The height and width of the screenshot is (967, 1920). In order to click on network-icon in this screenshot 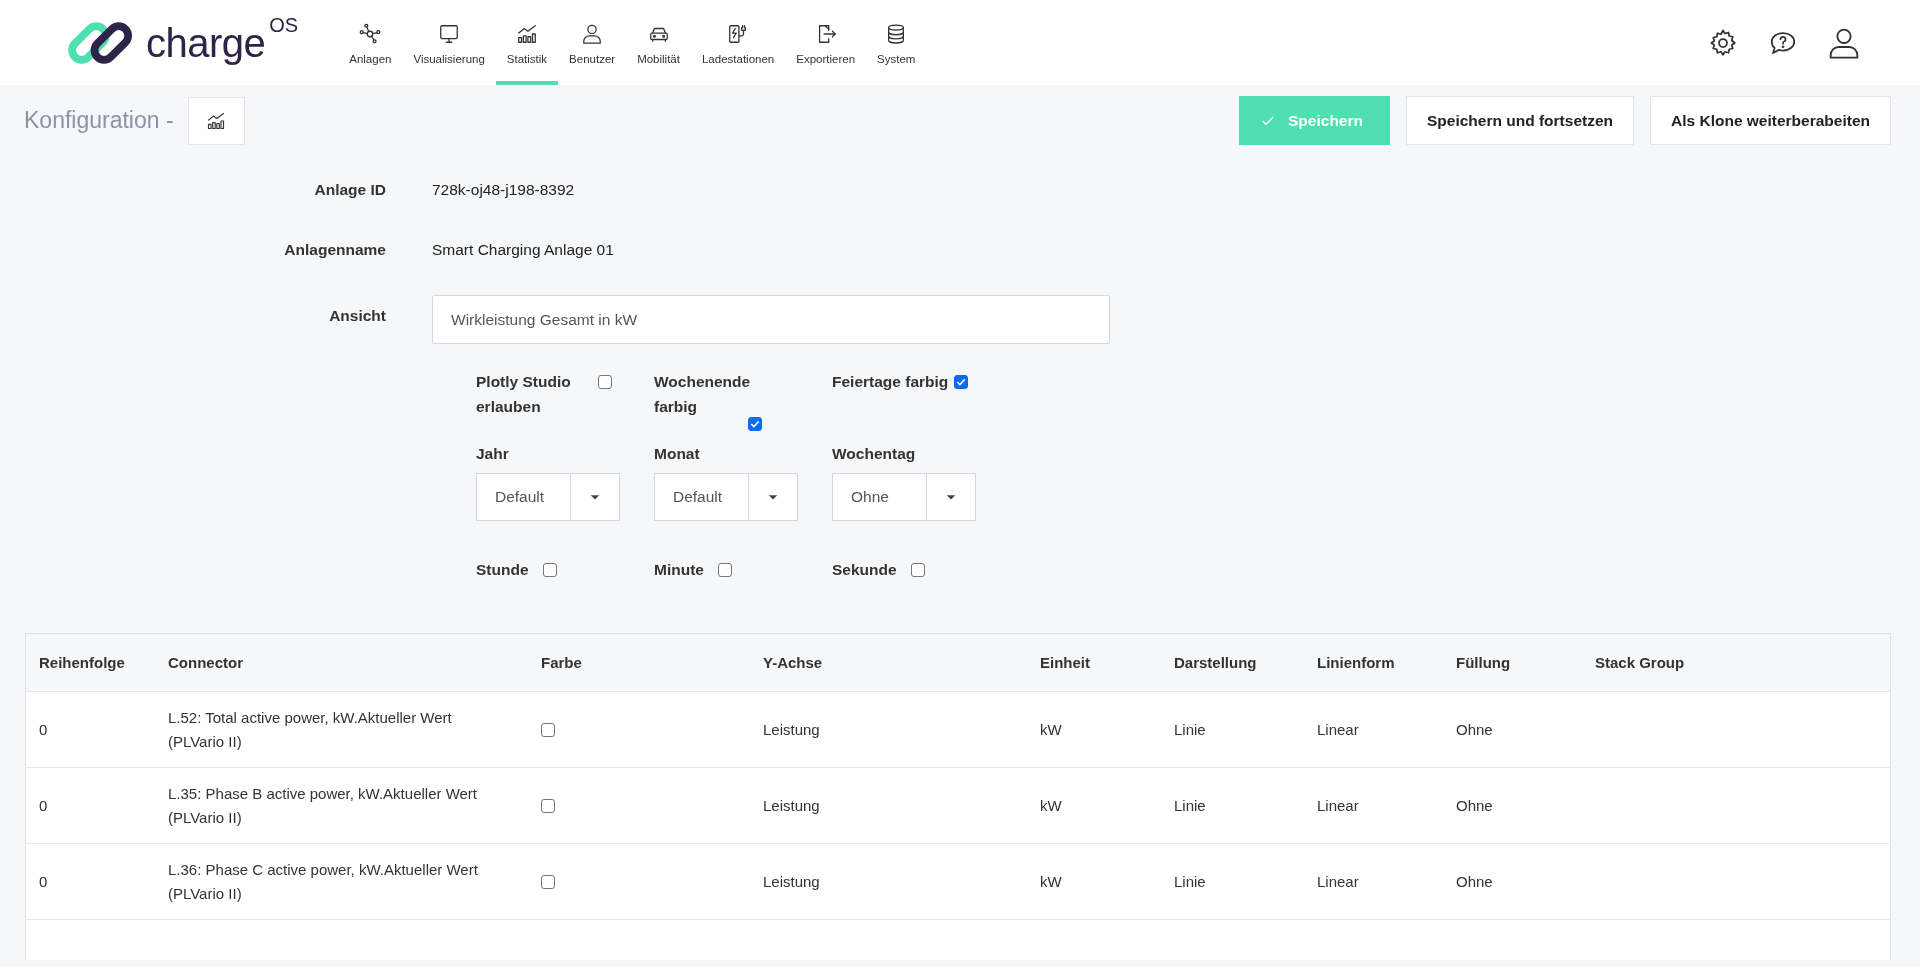, I will do `click(370, 33)`.